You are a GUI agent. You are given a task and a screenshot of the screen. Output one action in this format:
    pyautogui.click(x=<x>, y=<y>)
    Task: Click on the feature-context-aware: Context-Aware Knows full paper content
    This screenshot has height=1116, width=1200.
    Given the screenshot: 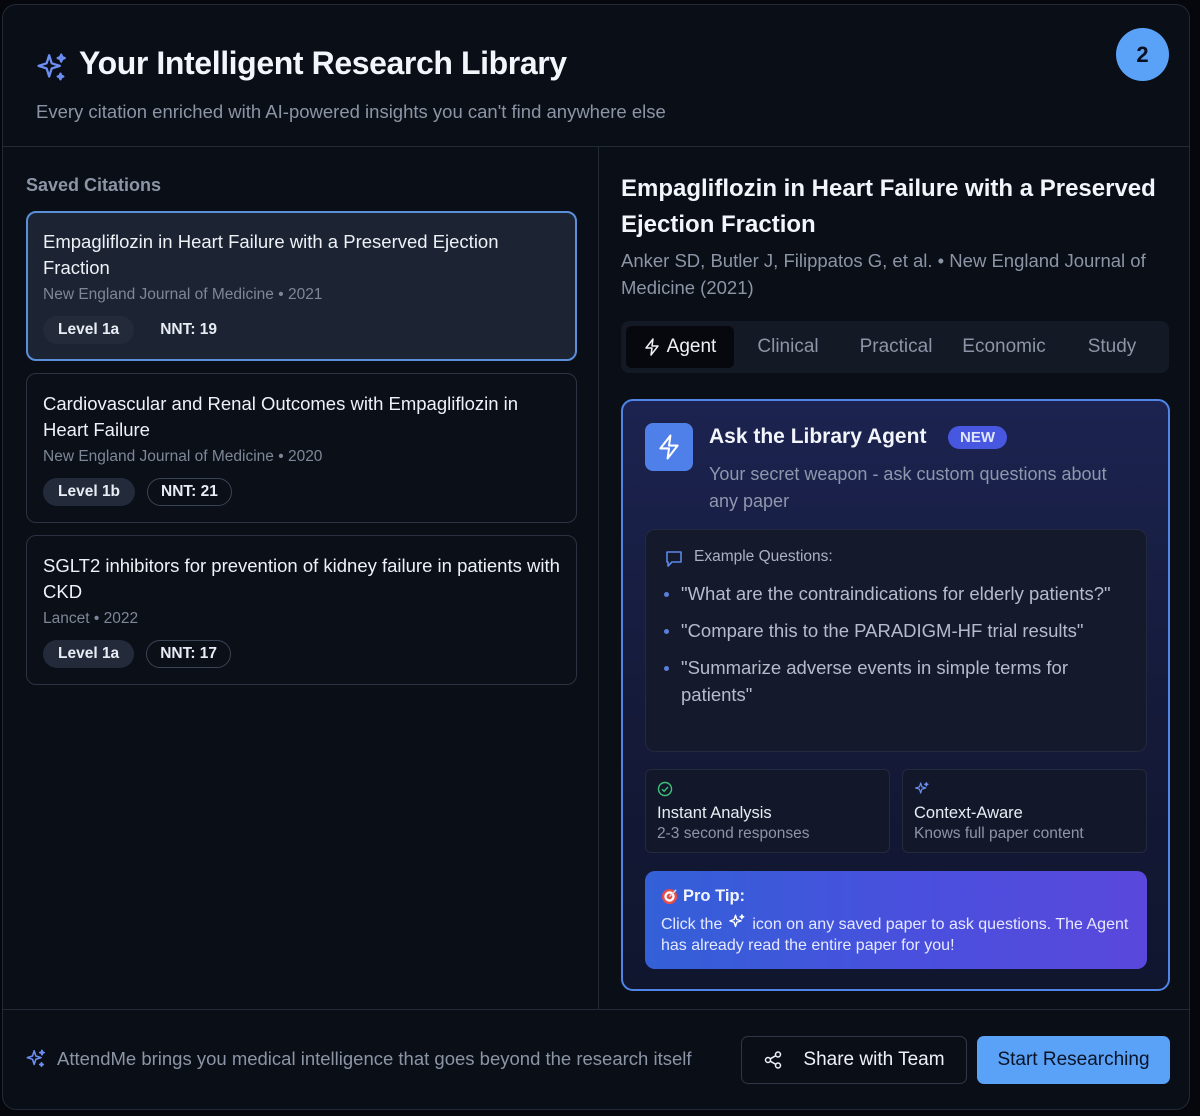 What is the action you would take?
    pyautogui.click(x=1024, y=811)
    